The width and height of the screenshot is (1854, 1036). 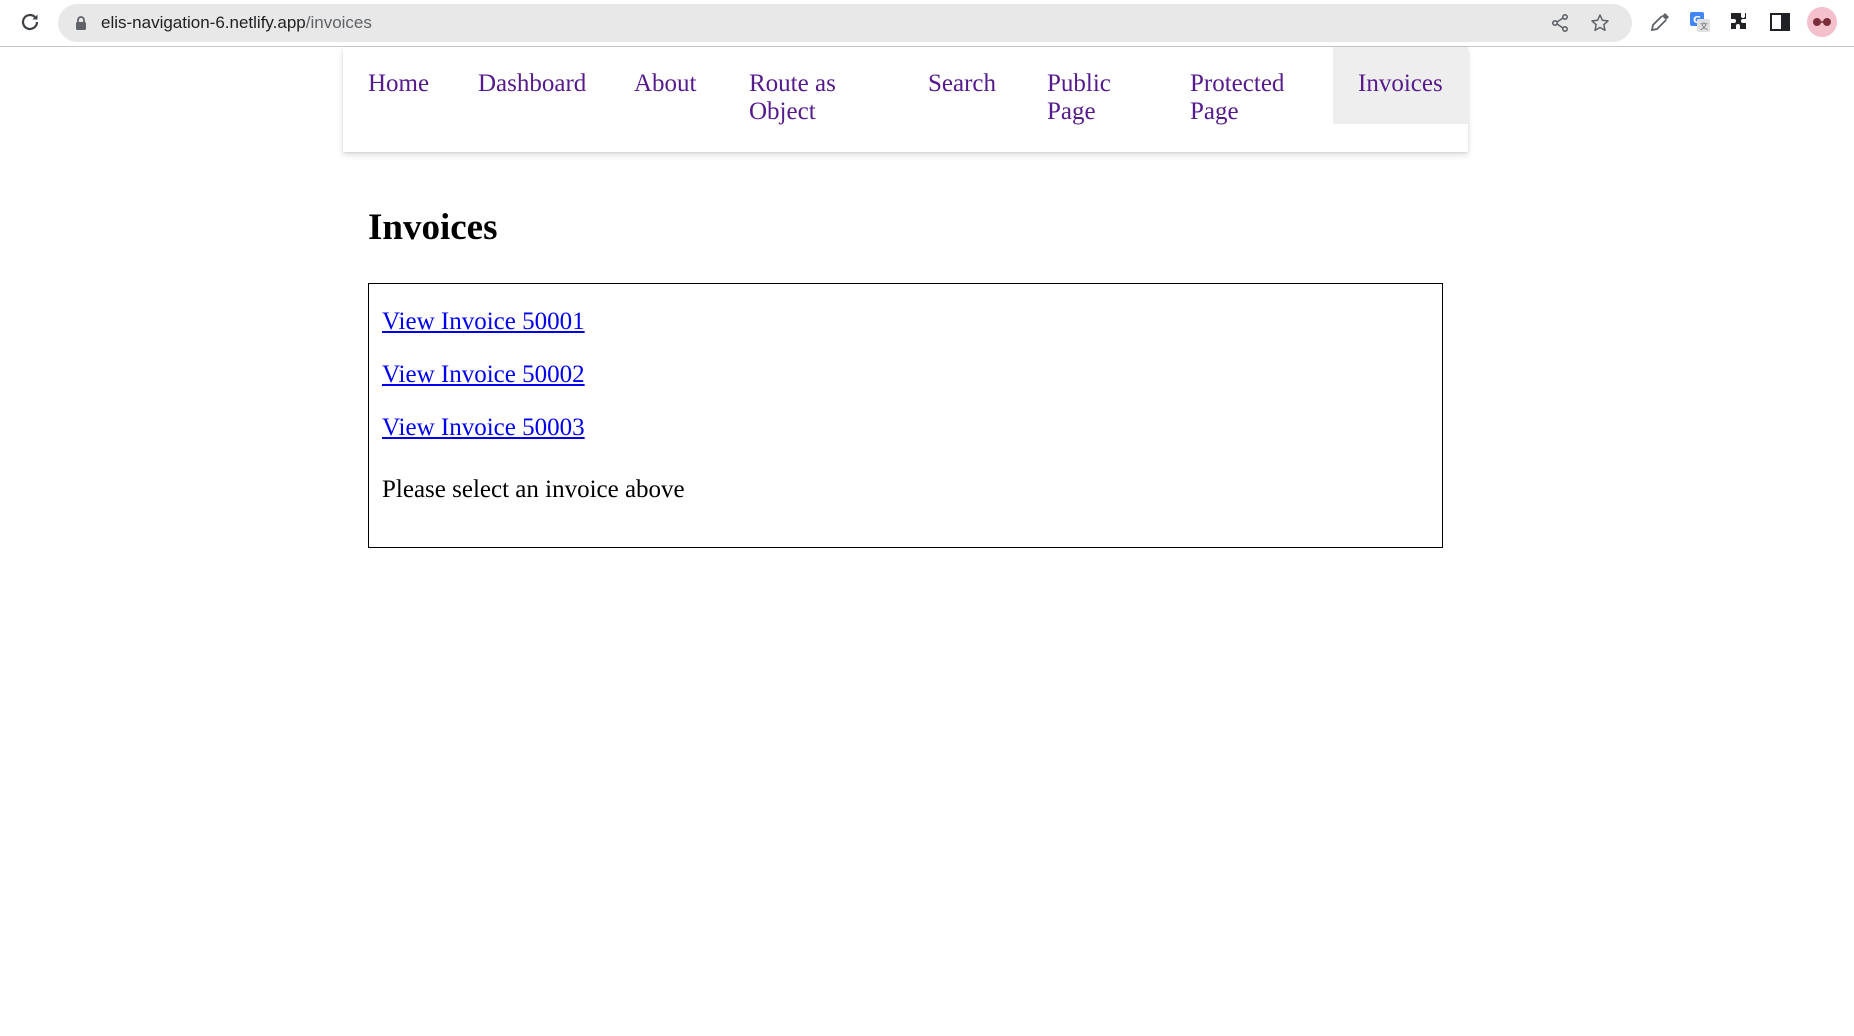 I want to click on nav-item-about: About, so click(x=665, y=85).